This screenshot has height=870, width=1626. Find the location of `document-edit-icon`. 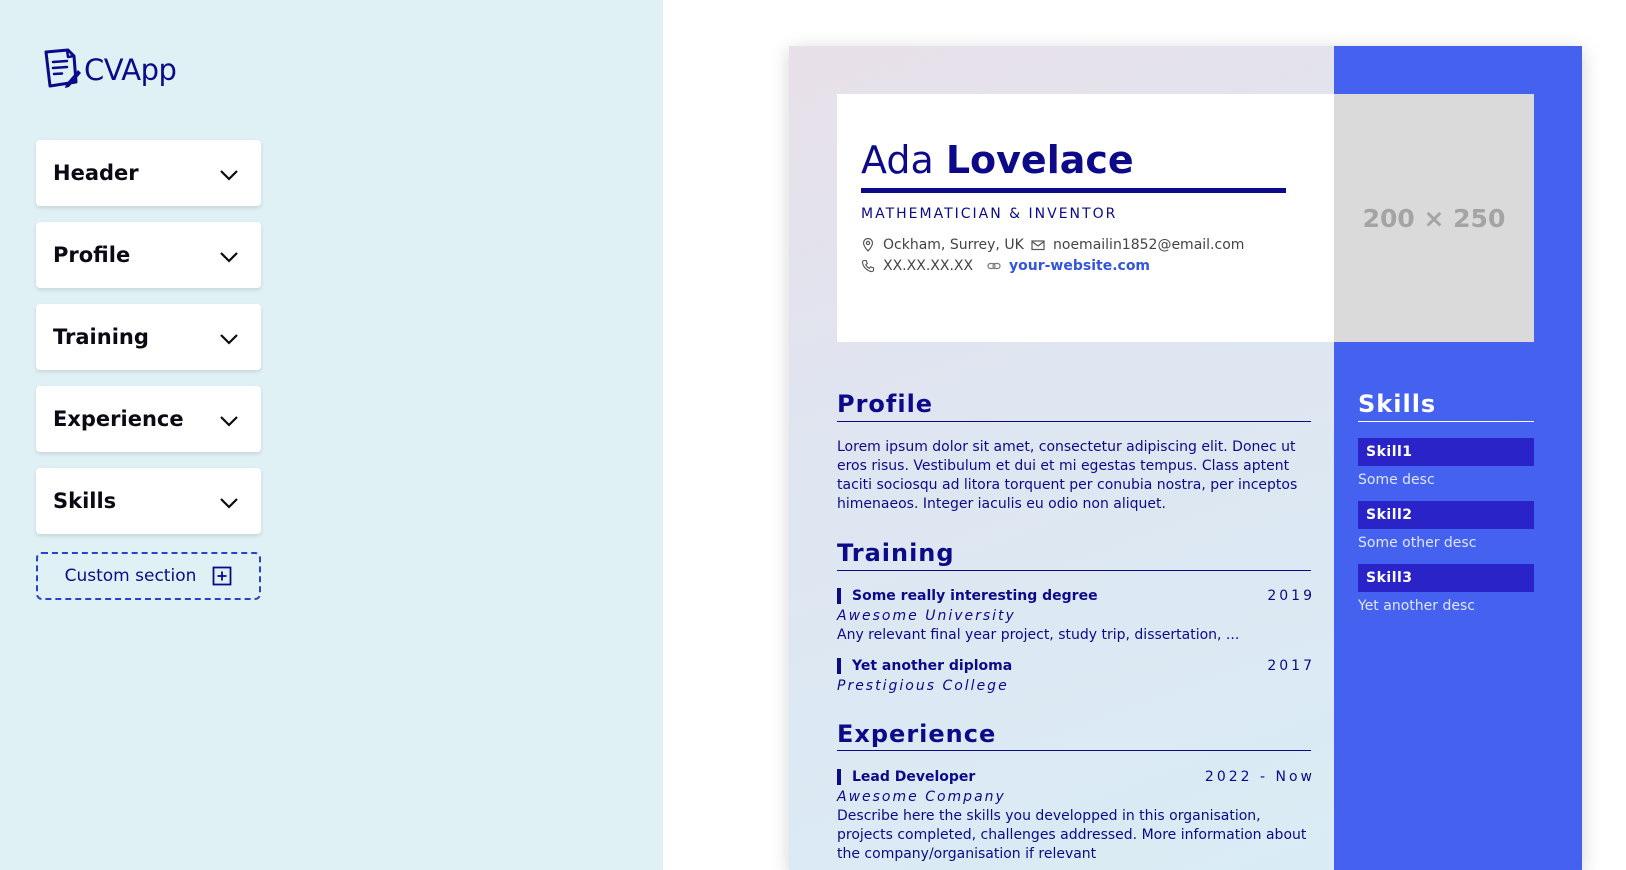

document-edit-icon is located at coordinates (62, 68).